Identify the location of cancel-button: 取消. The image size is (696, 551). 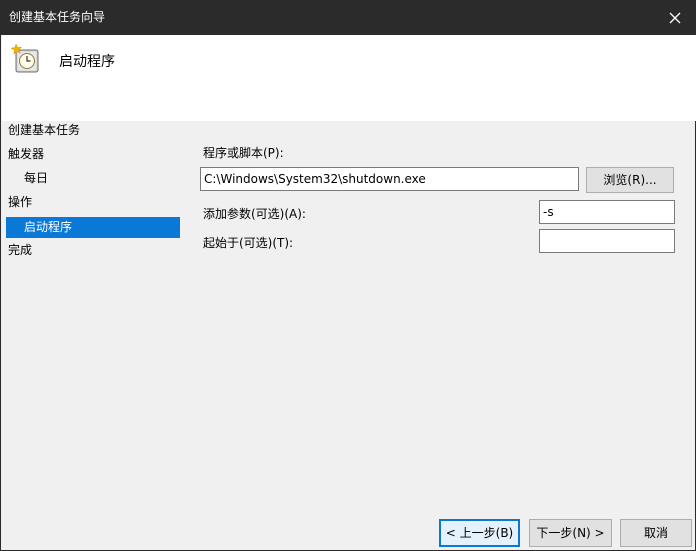
(656, 533).